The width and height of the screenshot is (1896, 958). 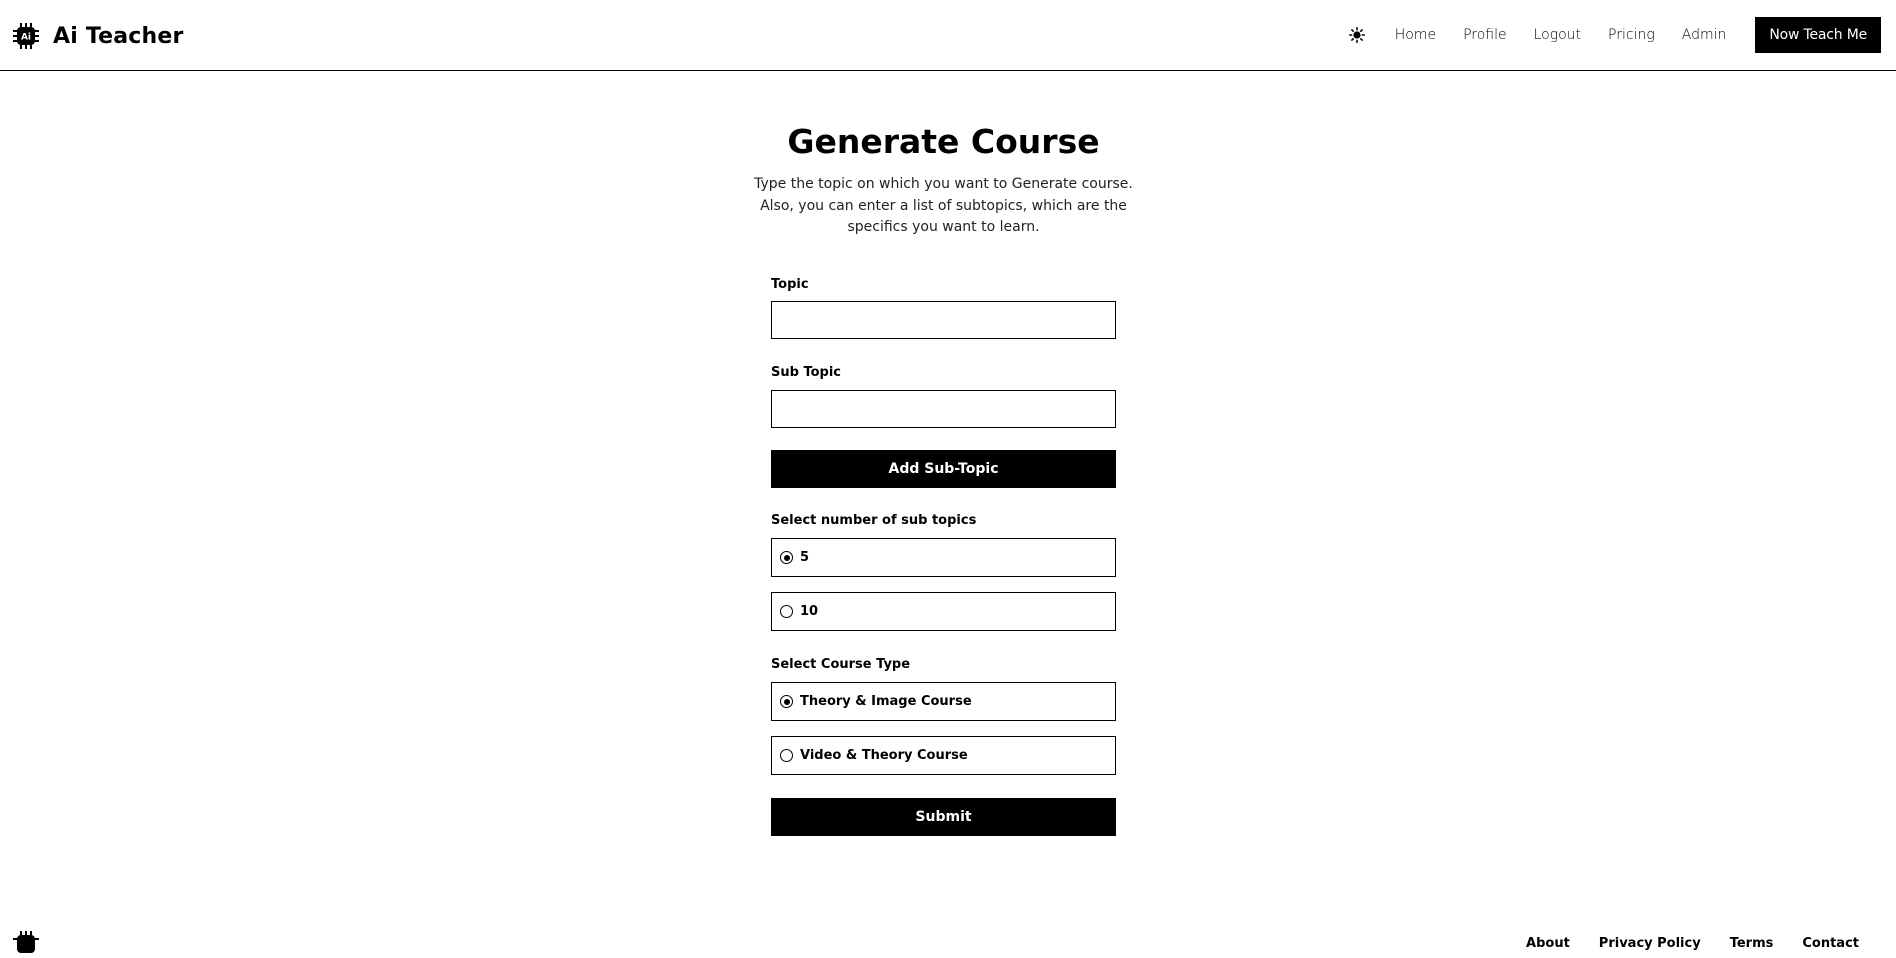 What do you see at coordinates (1631, 35) in the screenshot?
I see `nav-pricing-link: Pricing` at bounding box center [1631, 35].